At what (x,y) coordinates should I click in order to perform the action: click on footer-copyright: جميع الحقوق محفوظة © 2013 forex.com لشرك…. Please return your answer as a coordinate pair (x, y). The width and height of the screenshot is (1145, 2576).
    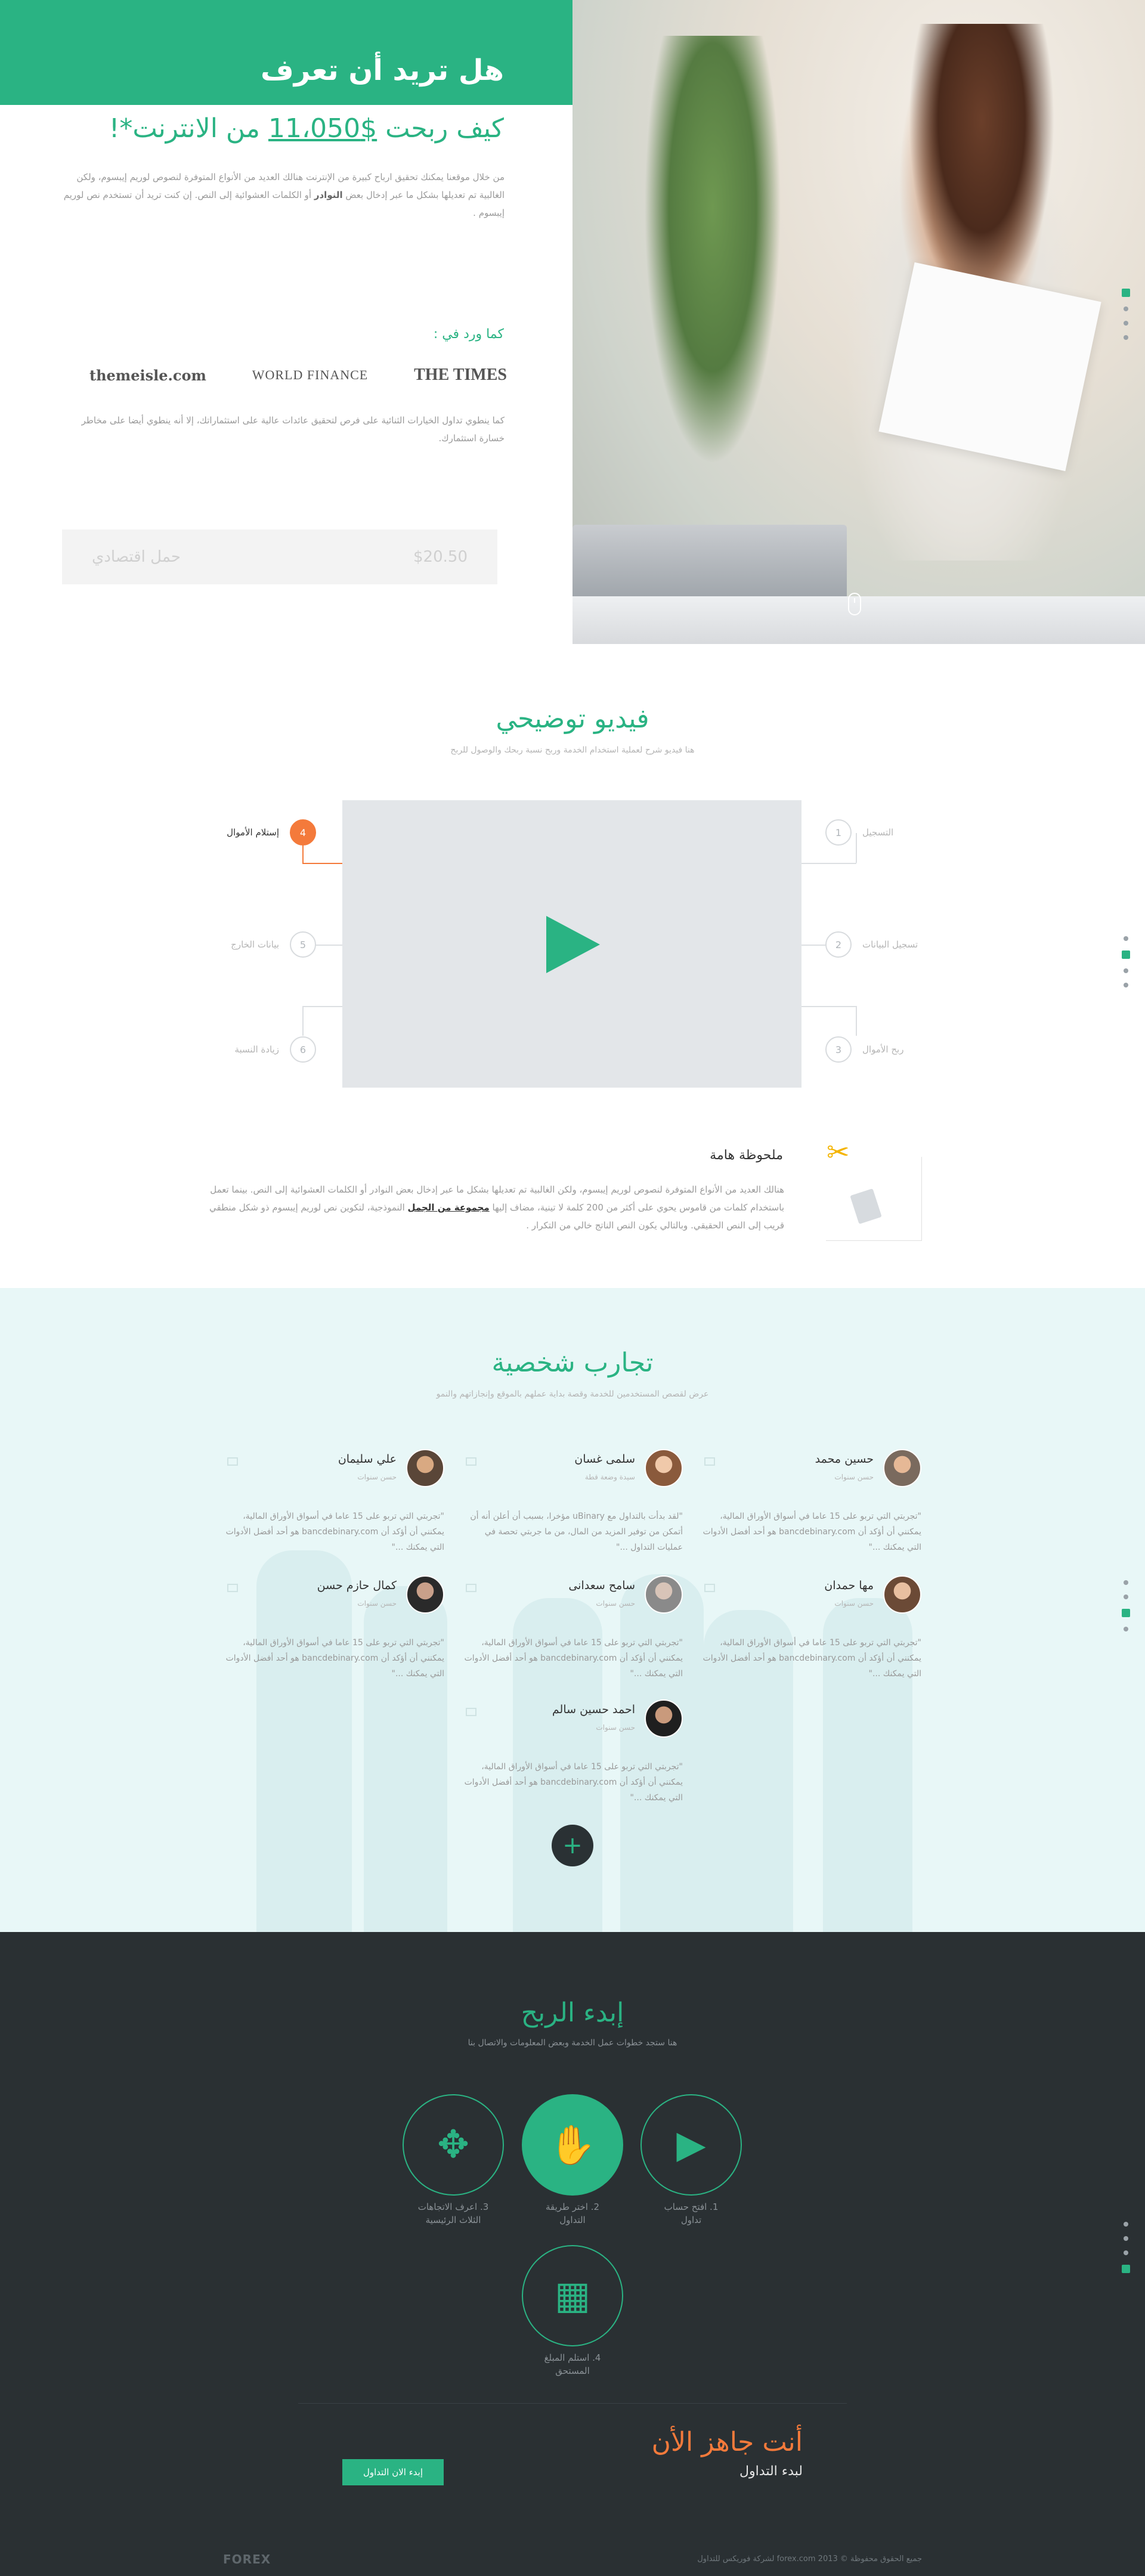
    Looking at the image, I should click on (809, 2559).